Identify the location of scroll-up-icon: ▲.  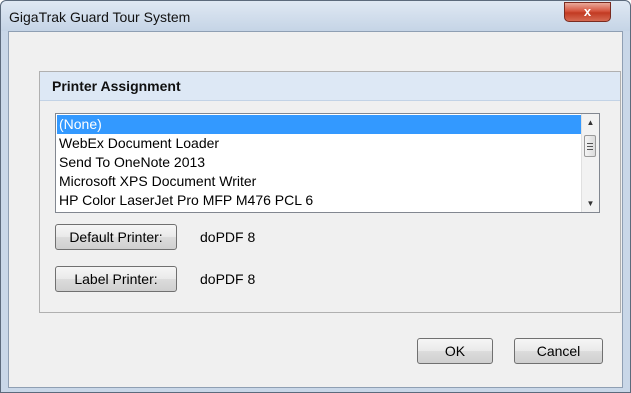
(590, 122).